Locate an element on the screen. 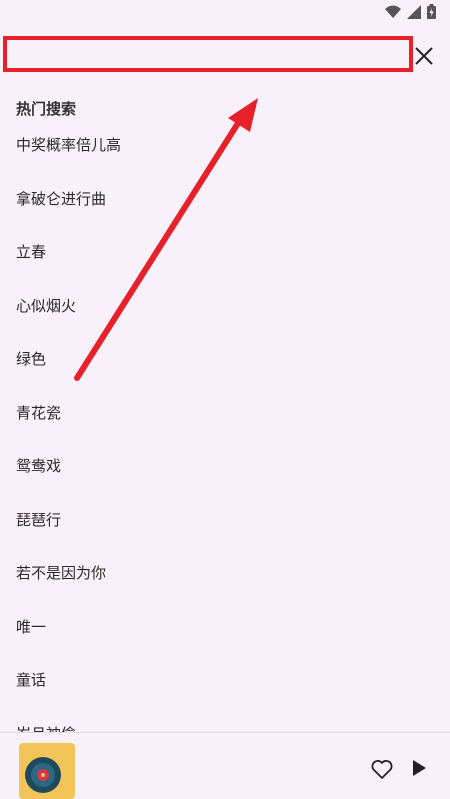 This screenshot has height=799, width=450. annotation-arrow is located at coordinates (166, 239).